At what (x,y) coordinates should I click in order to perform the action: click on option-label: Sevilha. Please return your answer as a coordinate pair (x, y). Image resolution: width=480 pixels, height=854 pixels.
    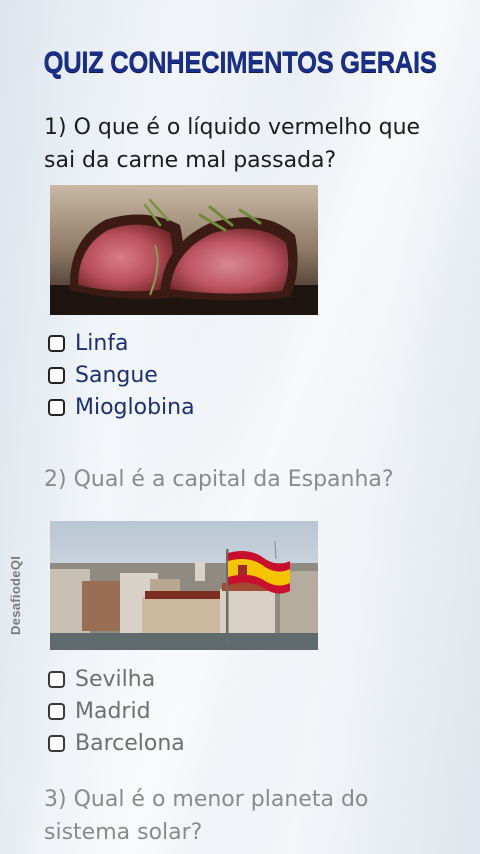
    Looking at the image, I should click on (115, 679).